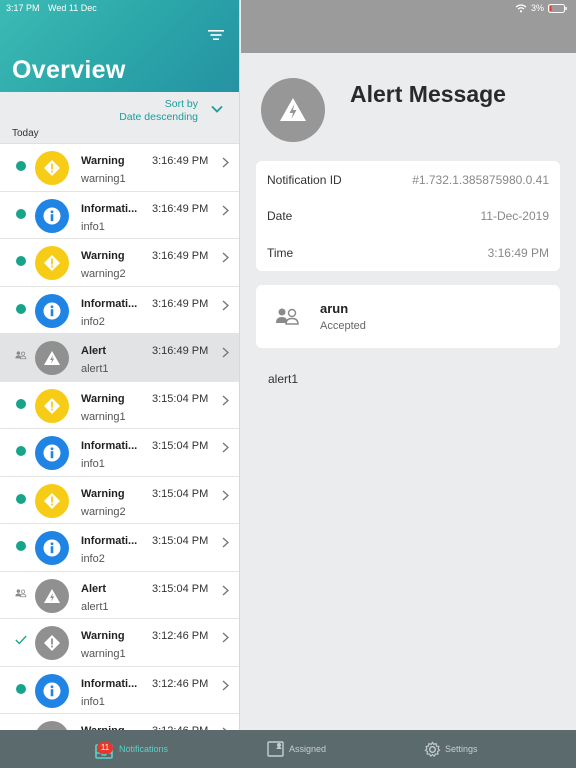 The image size is (576, 768). Describe the element at coordinates (181, 104) in the screenshot. I see `sort-label: Sort by` at that location.